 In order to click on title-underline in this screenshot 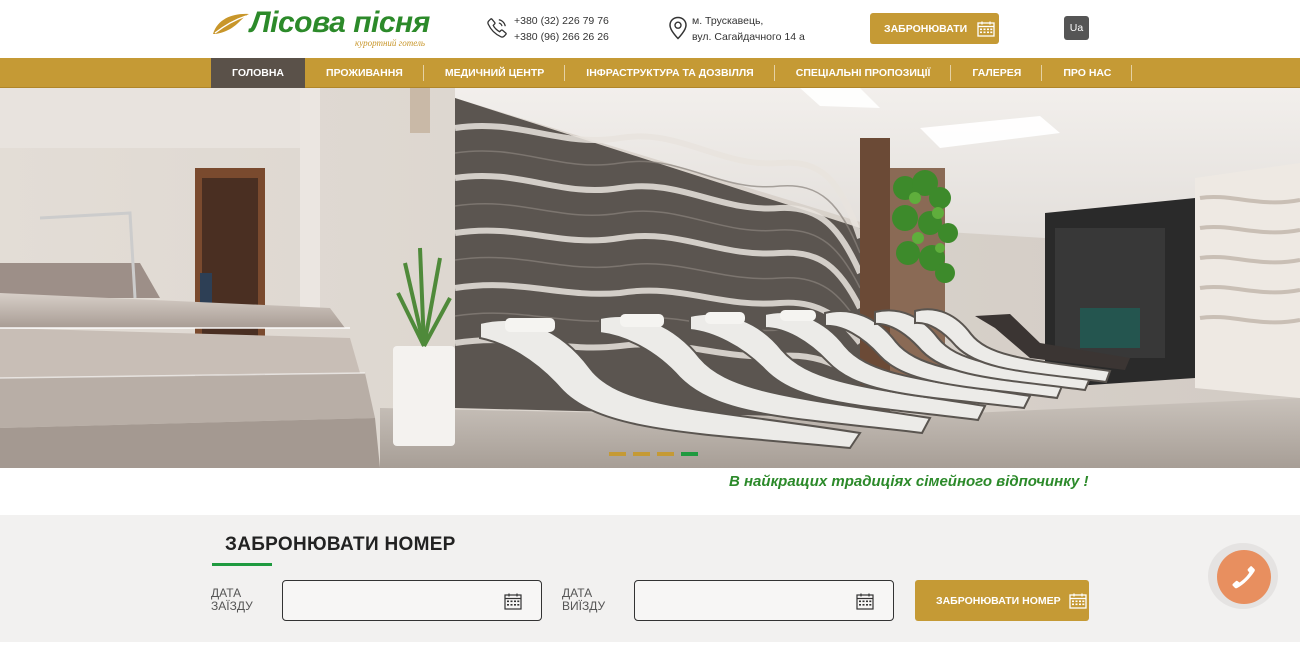, I will do `click(242, 564)`.